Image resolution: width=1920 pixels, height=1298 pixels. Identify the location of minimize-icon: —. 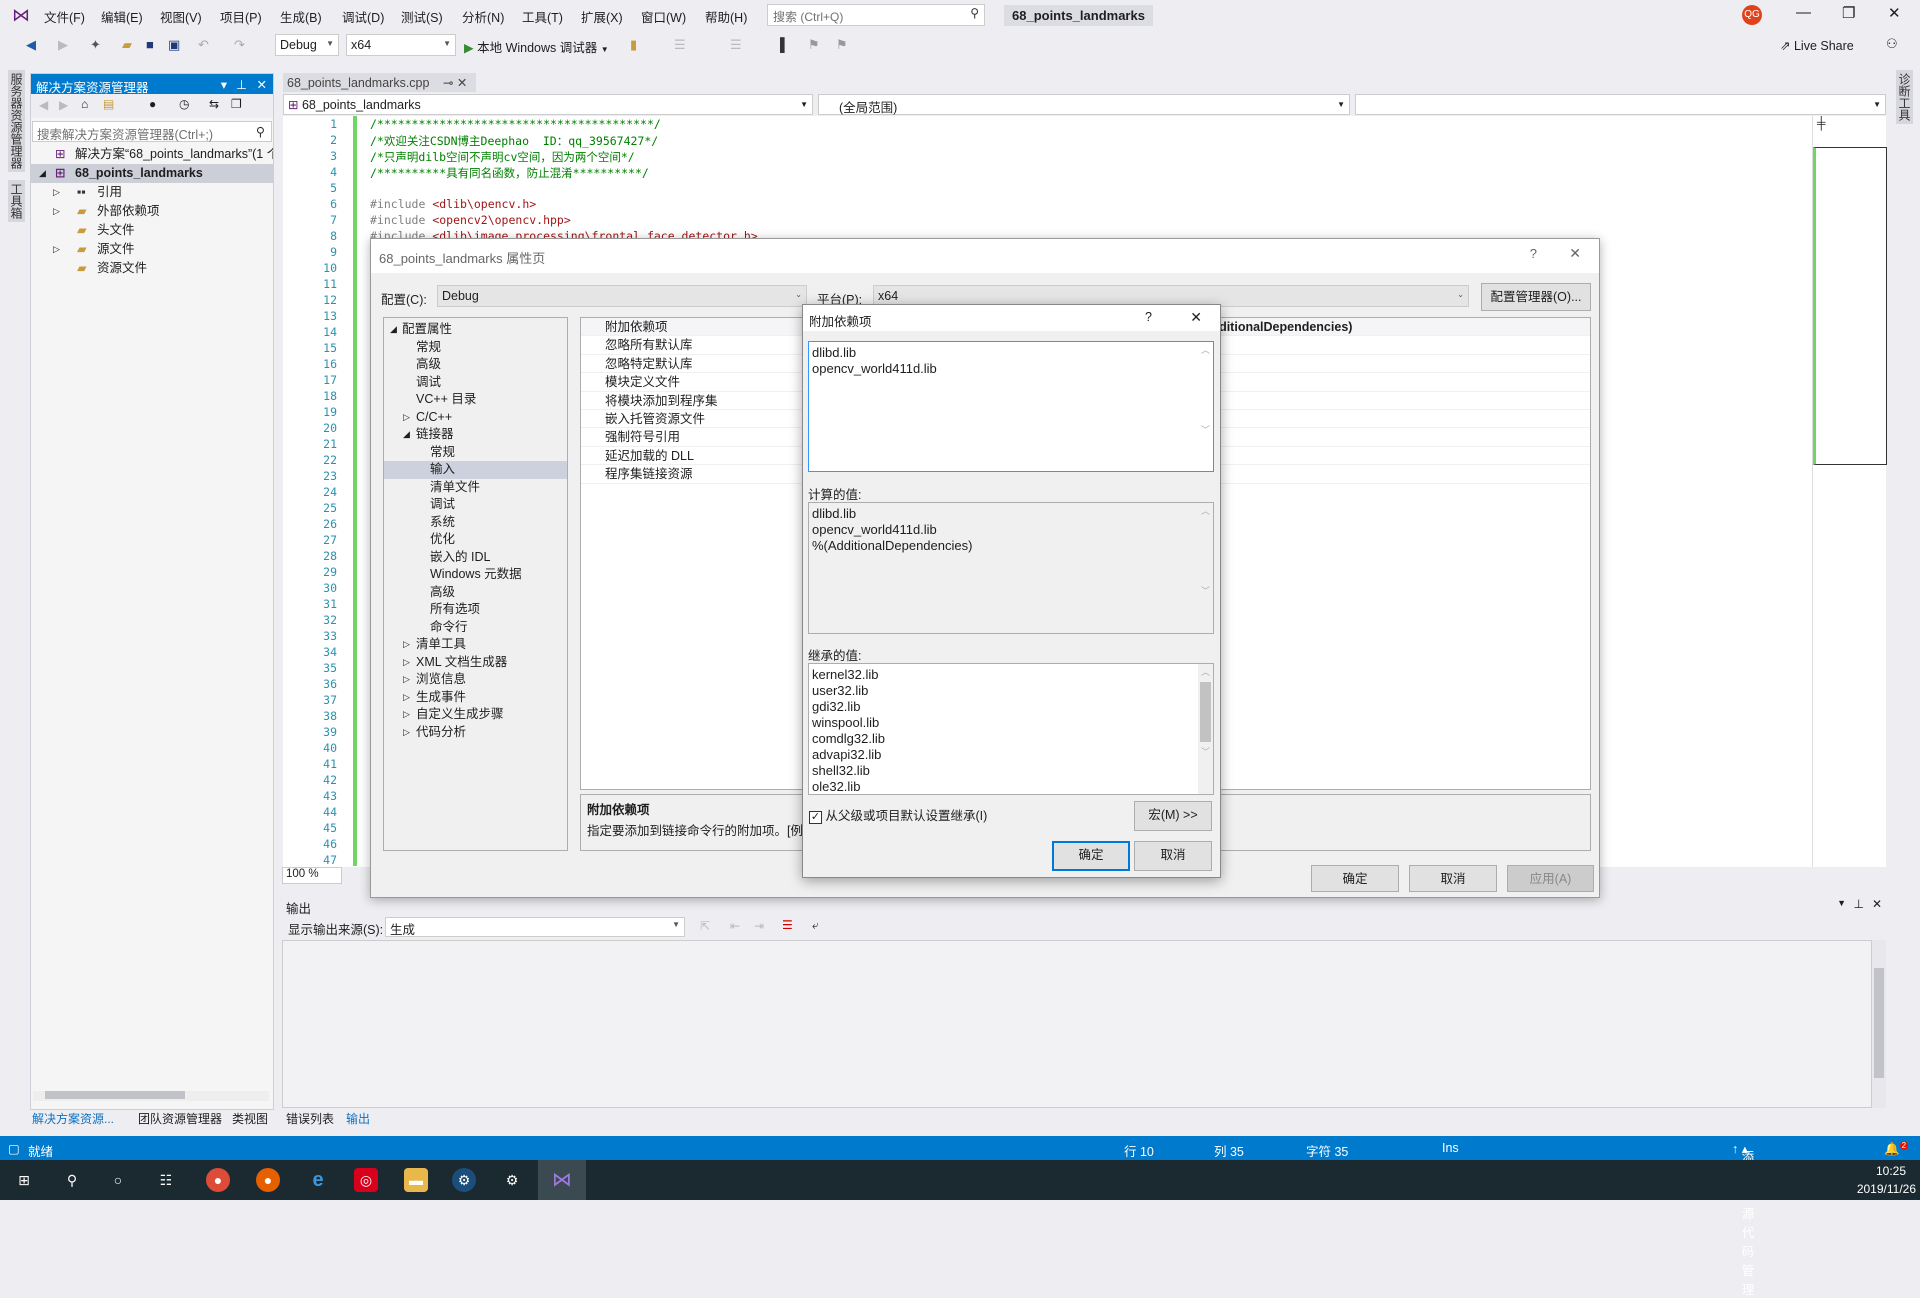
(1803, 12).